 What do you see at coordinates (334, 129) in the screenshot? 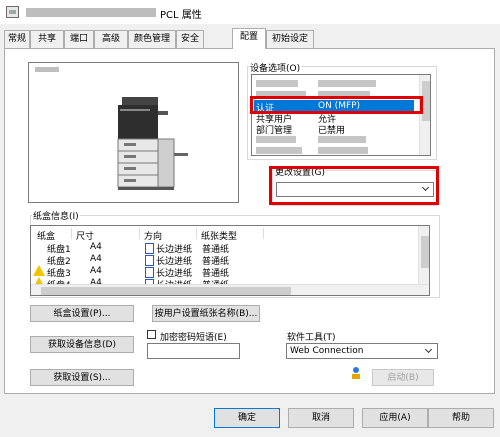
I see `list-item: 部门管理 已禁用` at bounding box center [334, 129].